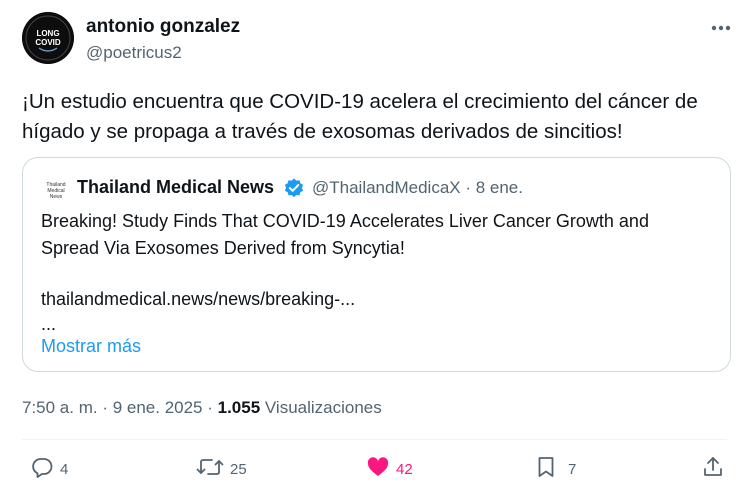  What do you see at coordinates (42, 469) in the screenshot?
I see `reply-icon` at bounding box center [42, 469].